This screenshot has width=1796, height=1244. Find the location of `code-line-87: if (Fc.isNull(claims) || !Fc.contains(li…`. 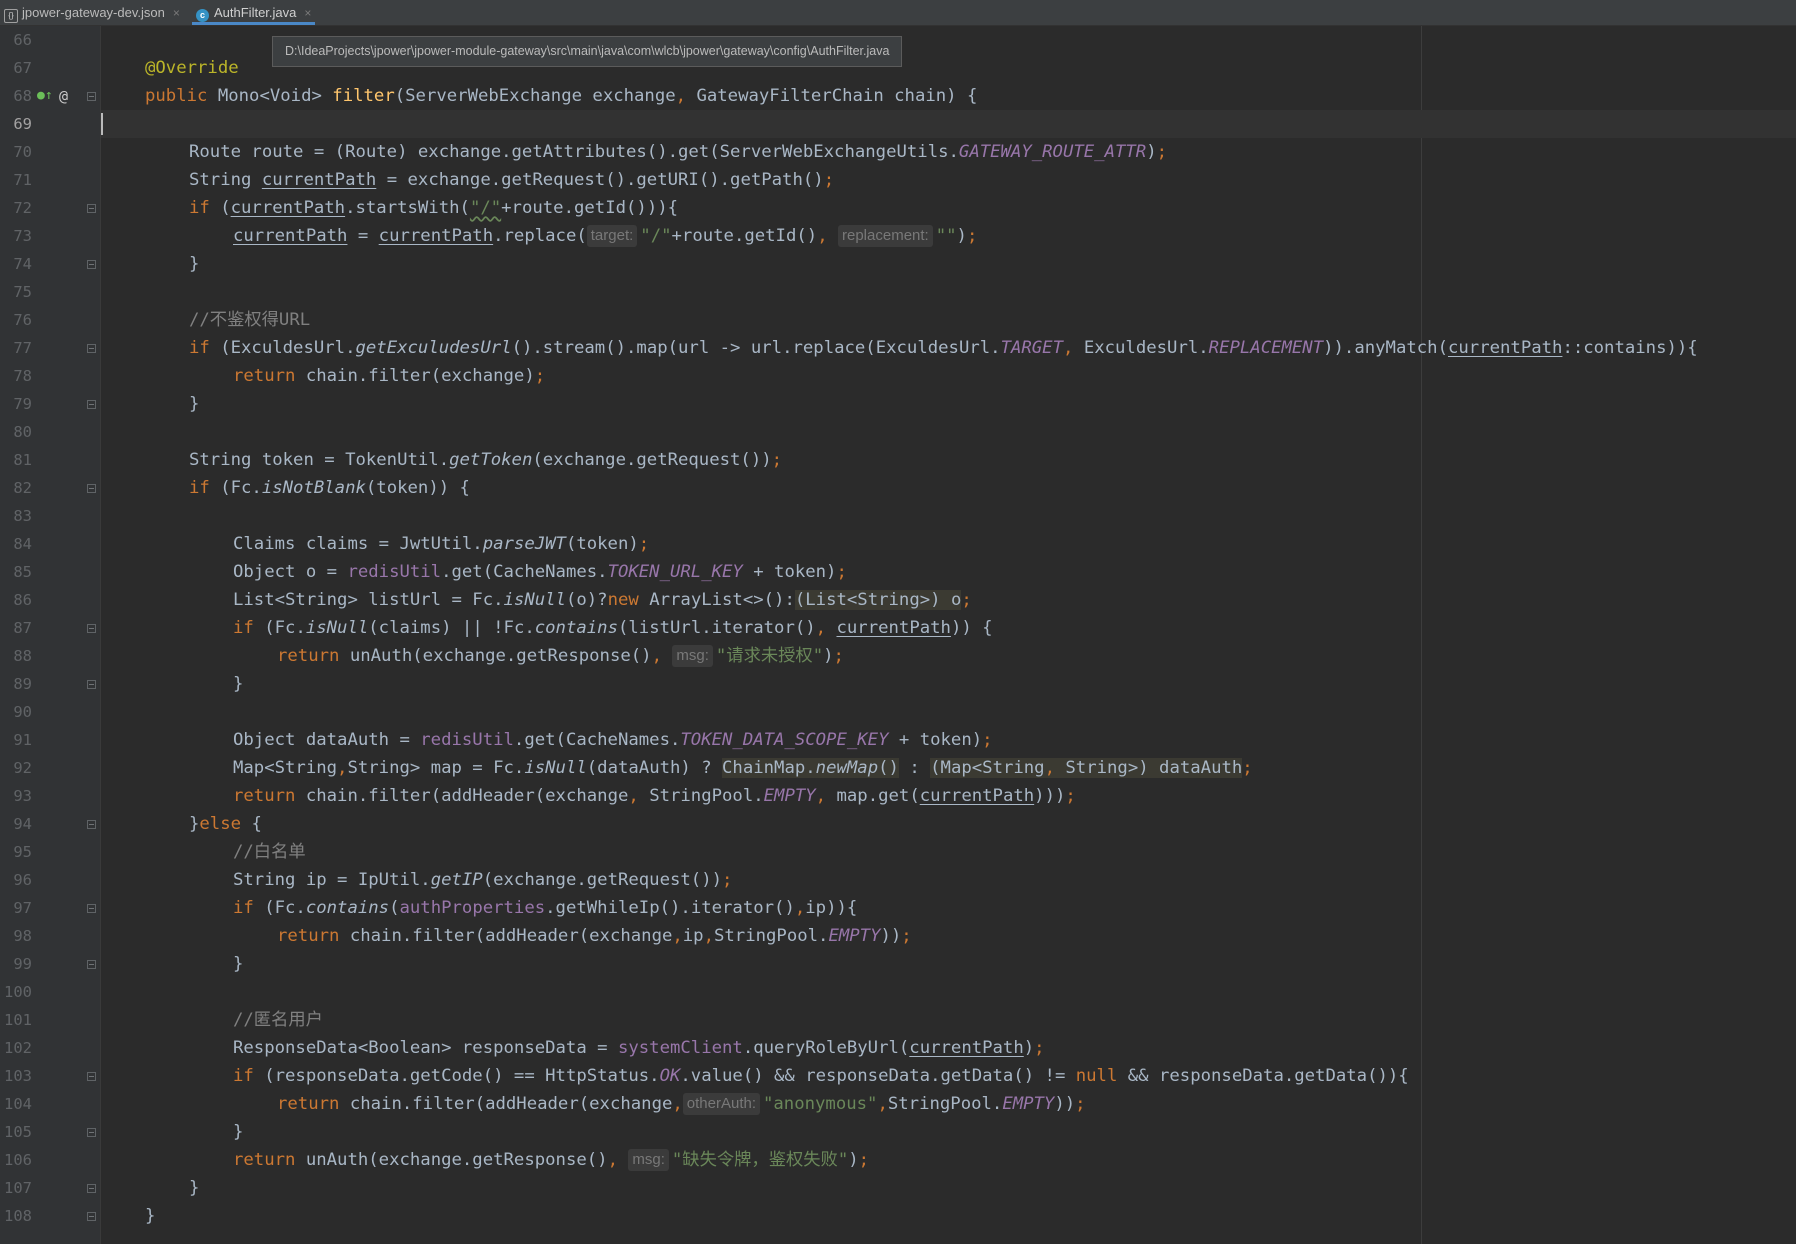

code-line-87: if (Fc.isNull(claims) || !Fc.contains(li… is located at coordinates (613, 628).